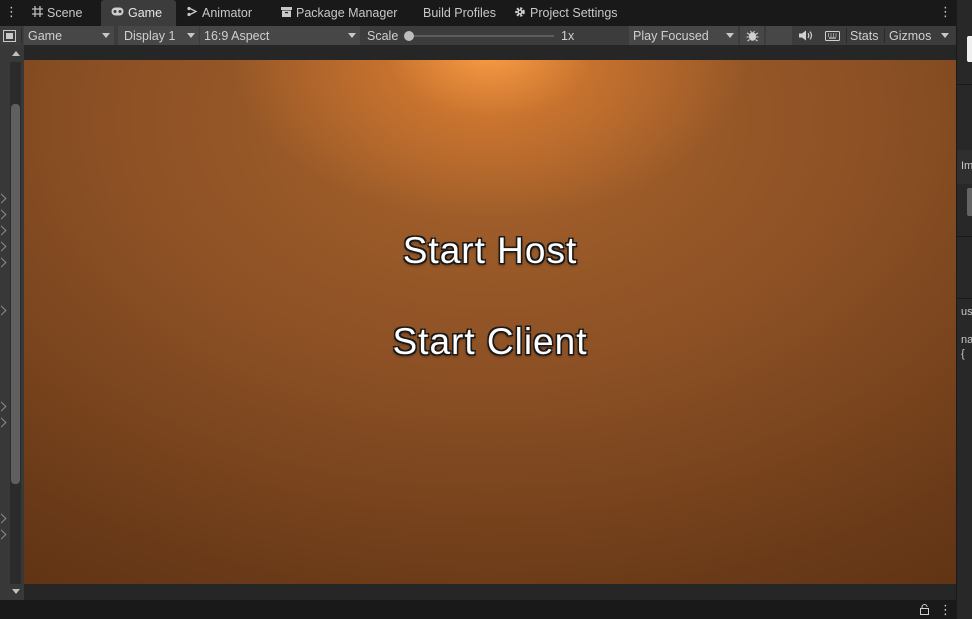 This screenshot has width=972, height=619. Describe the element at coordinates (286, 13) in the screenshot. I see `package-icon` at that location.